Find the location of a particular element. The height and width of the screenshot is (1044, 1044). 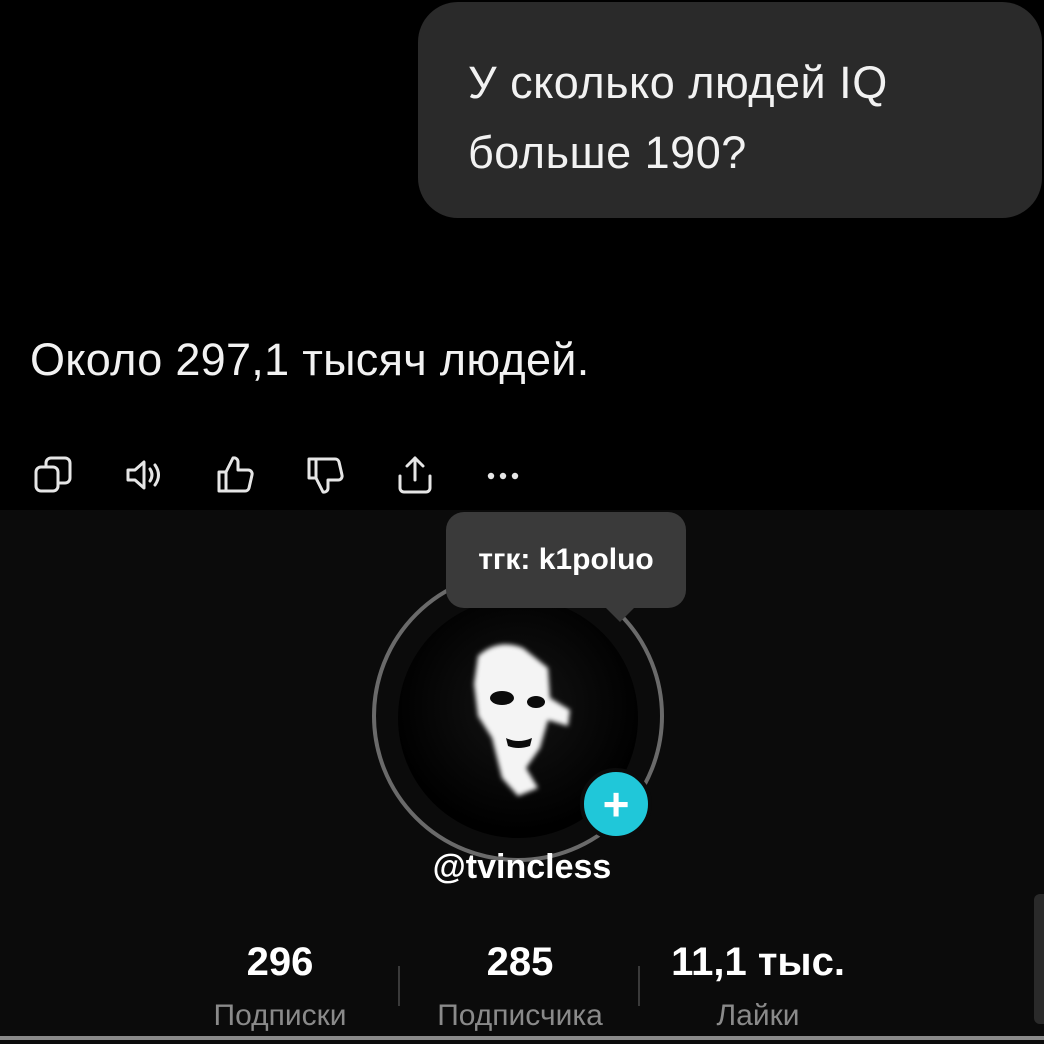

stat-label: Подписчика is located at coordinates (520, 1015).